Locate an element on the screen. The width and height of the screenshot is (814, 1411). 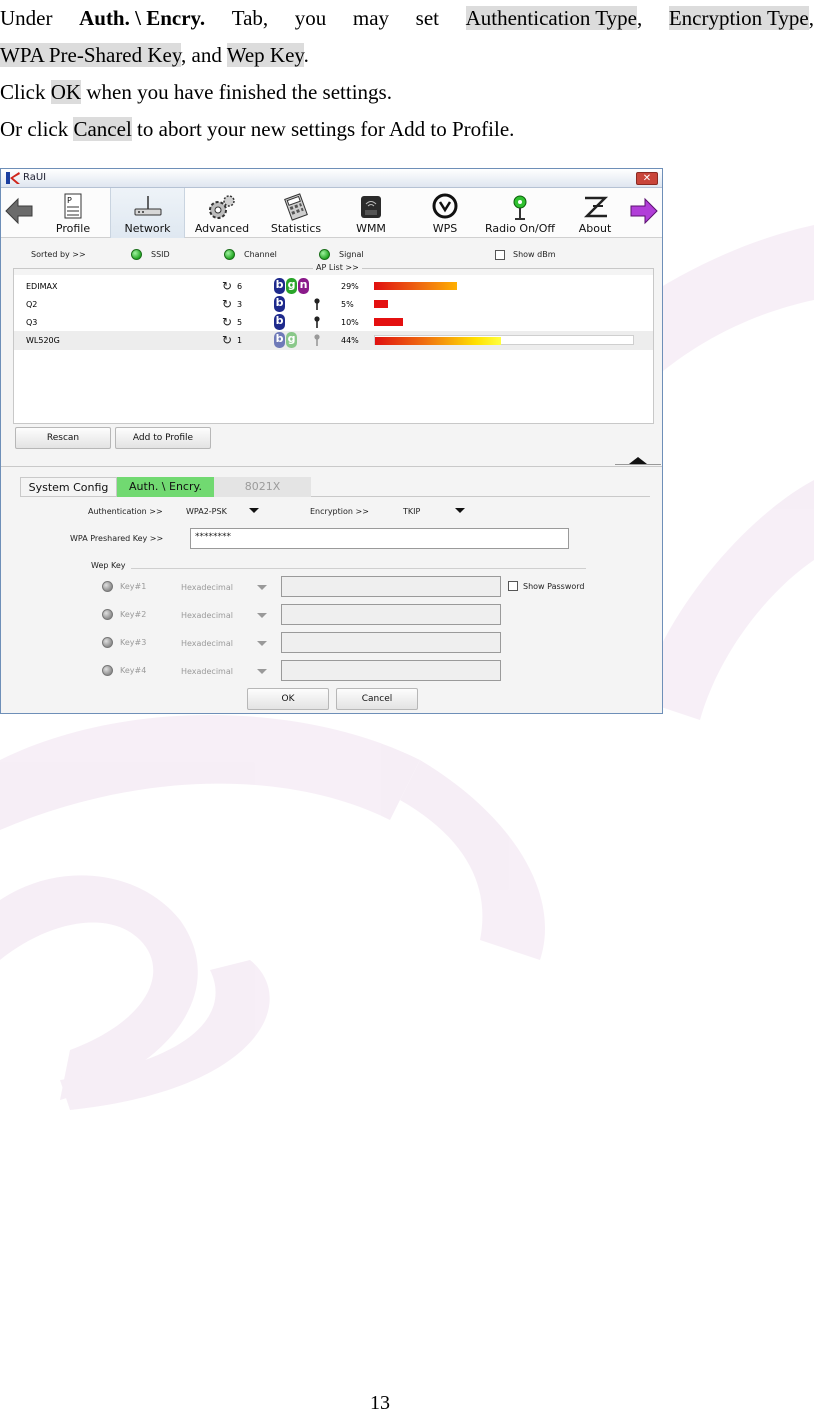
show-password-checkbox is located at coordinates (513, 586).